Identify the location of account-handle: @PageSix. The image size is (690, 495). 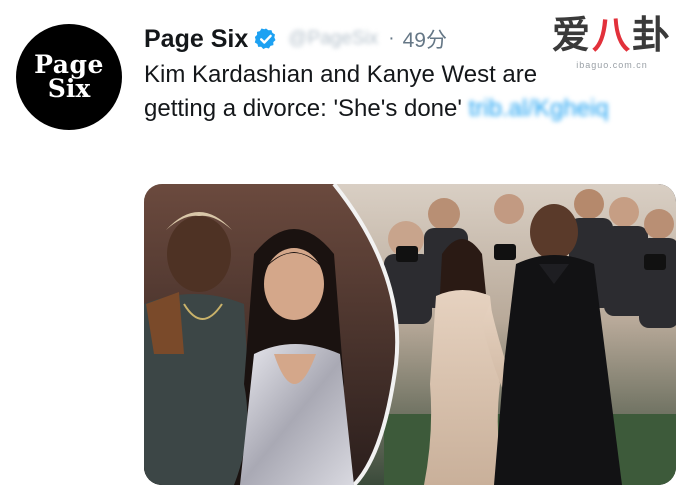
(333, 39).